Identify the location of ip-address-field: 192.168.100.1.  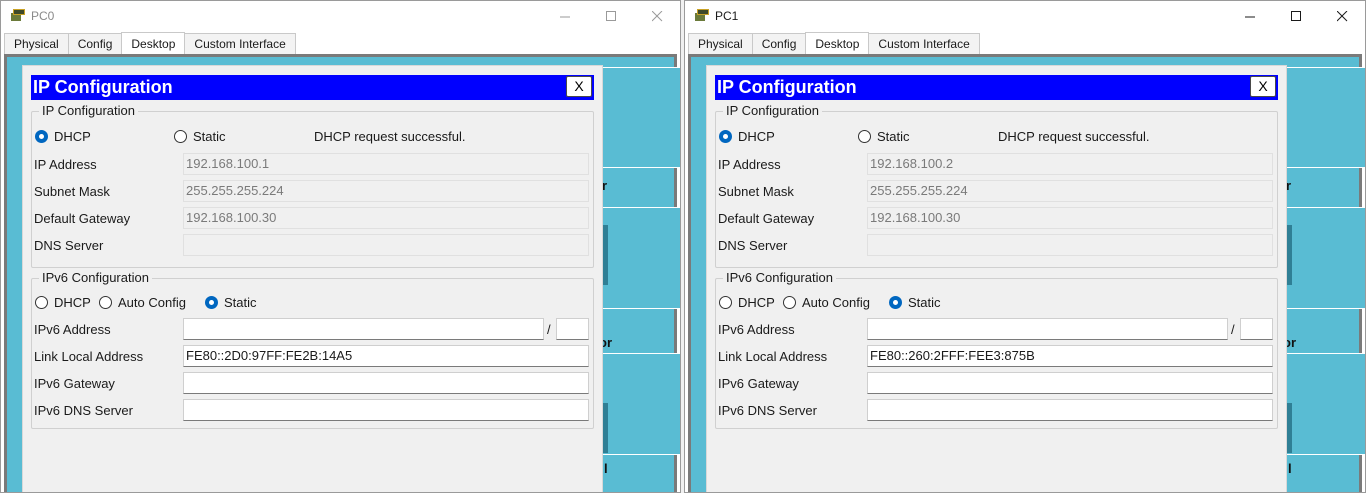
(386, 164).